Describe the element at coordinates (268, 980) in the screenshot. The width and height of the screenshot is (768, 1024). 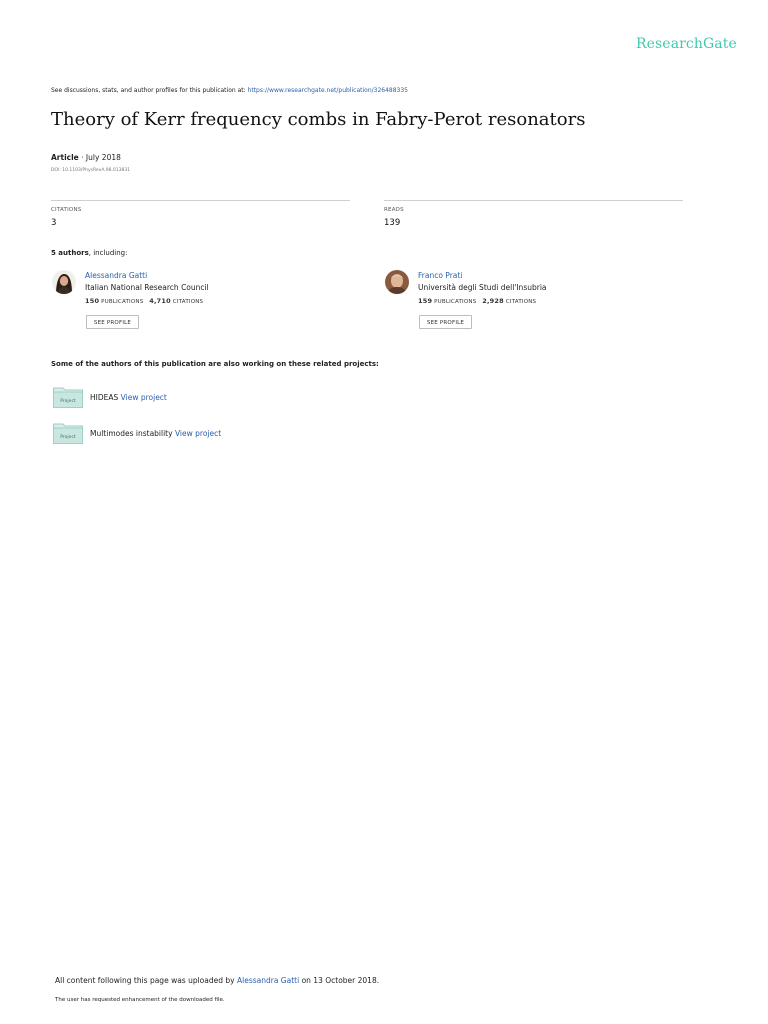
I see `uploader-link: Alessandra Gatti` at that location.